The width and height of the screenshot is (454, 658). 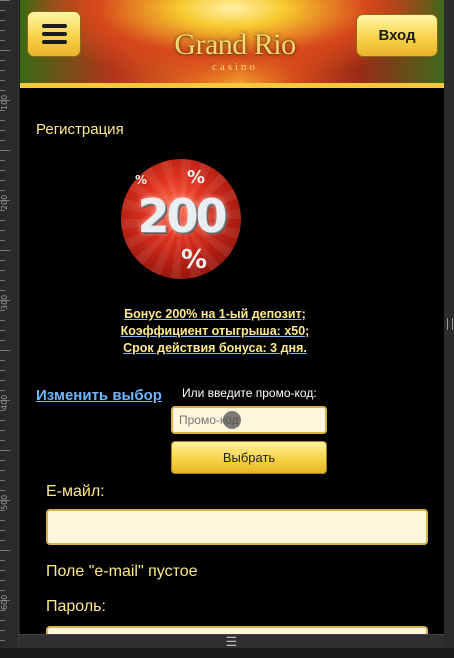 I want to click on login-button: Вход, so click(x=397, y=35).